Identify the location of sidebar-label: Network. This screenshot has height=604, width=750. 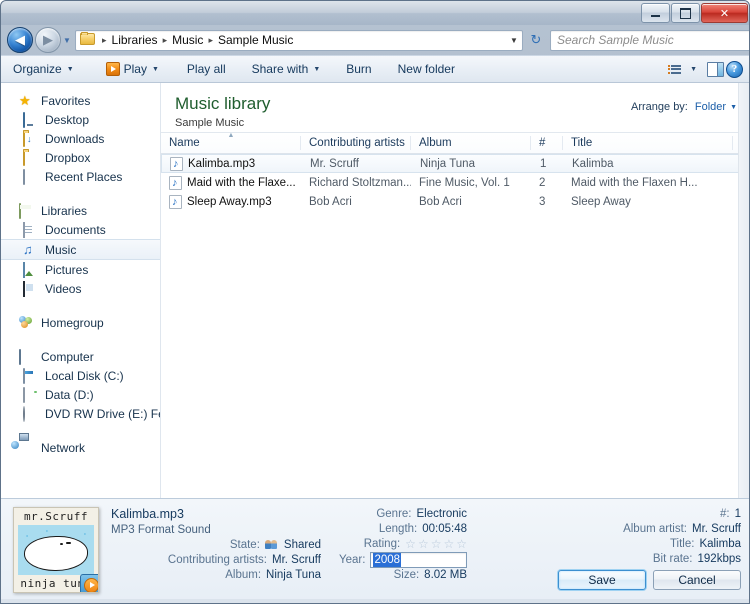
(63, 447).